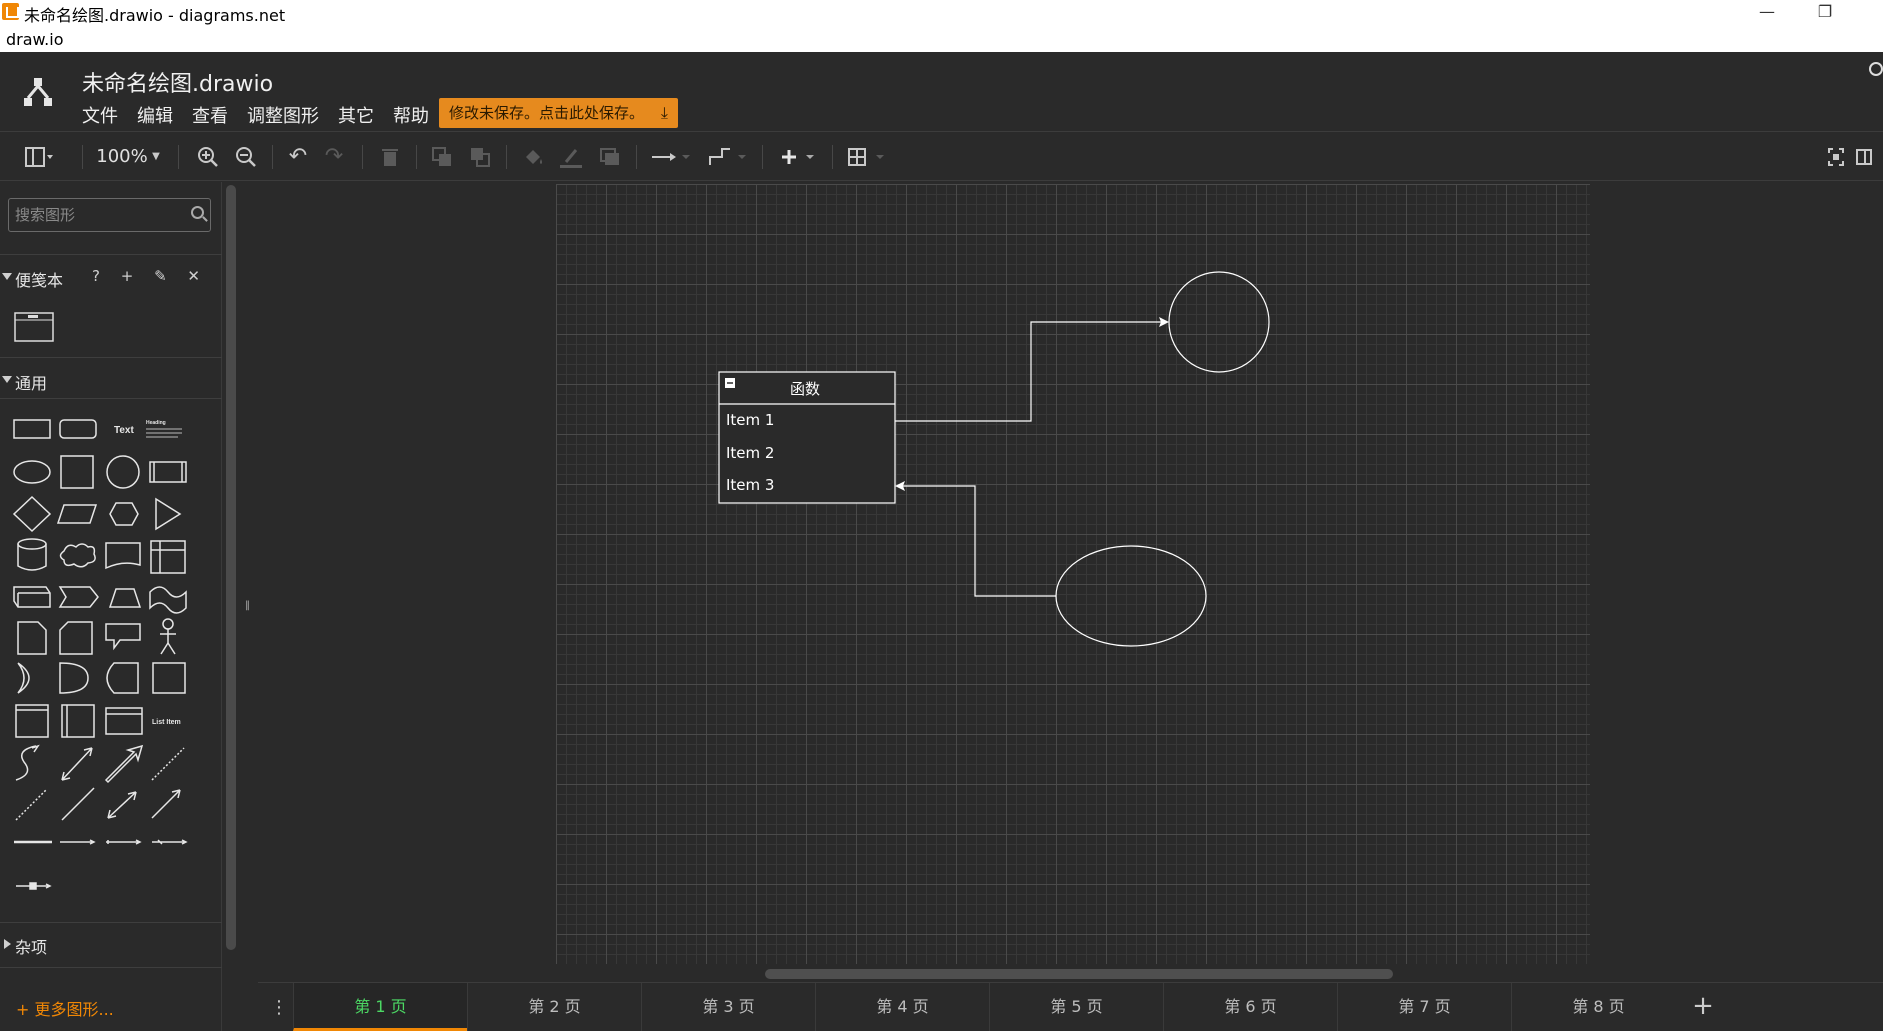 The width and height of the screenshot is (1883, 1031). I want to click on class-item-1: Item 1, so click(750, 420).